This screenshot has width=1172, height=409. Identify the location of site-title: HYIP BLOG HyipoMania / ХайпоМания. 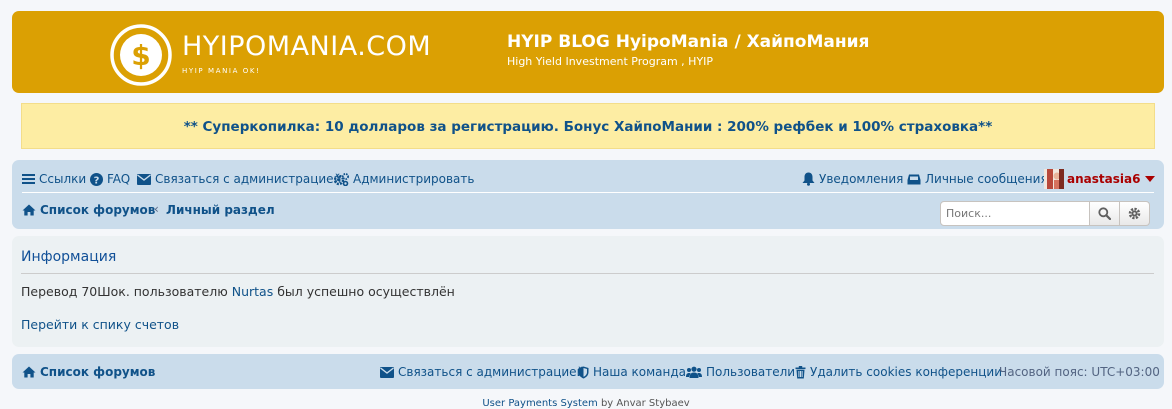
(688, 42).